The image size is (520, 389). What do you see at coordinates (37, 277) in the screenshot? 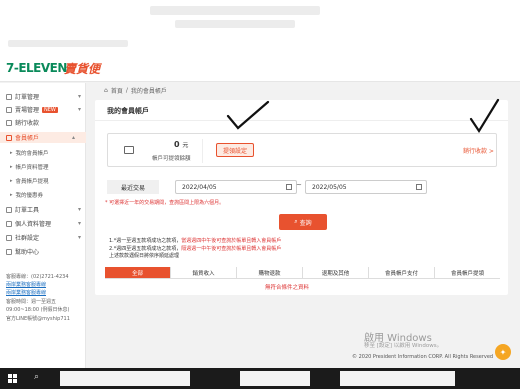
I see `contact-phone: 客服專線：(02)2721-4234` at bounding box center [37, 277].